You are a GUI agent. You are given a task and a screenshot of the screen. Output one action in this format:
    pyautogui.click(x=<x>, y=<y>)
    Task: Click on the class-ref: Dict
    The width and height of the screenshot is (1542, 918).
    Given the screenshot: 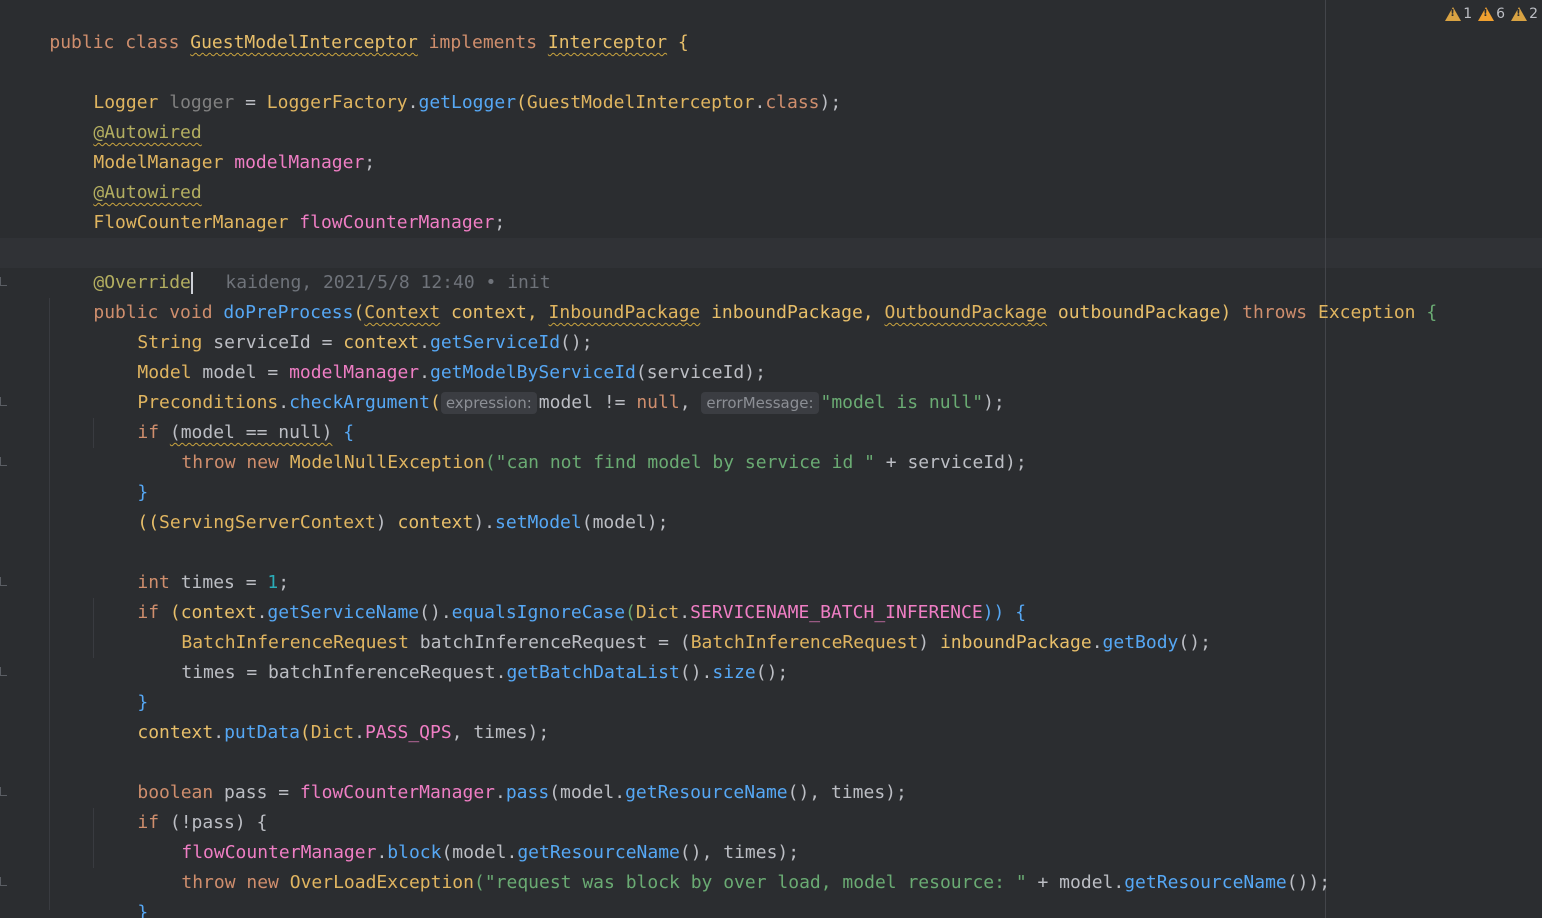 What is the action you would take?
    pyautogui.click(x=332, y=732)
    